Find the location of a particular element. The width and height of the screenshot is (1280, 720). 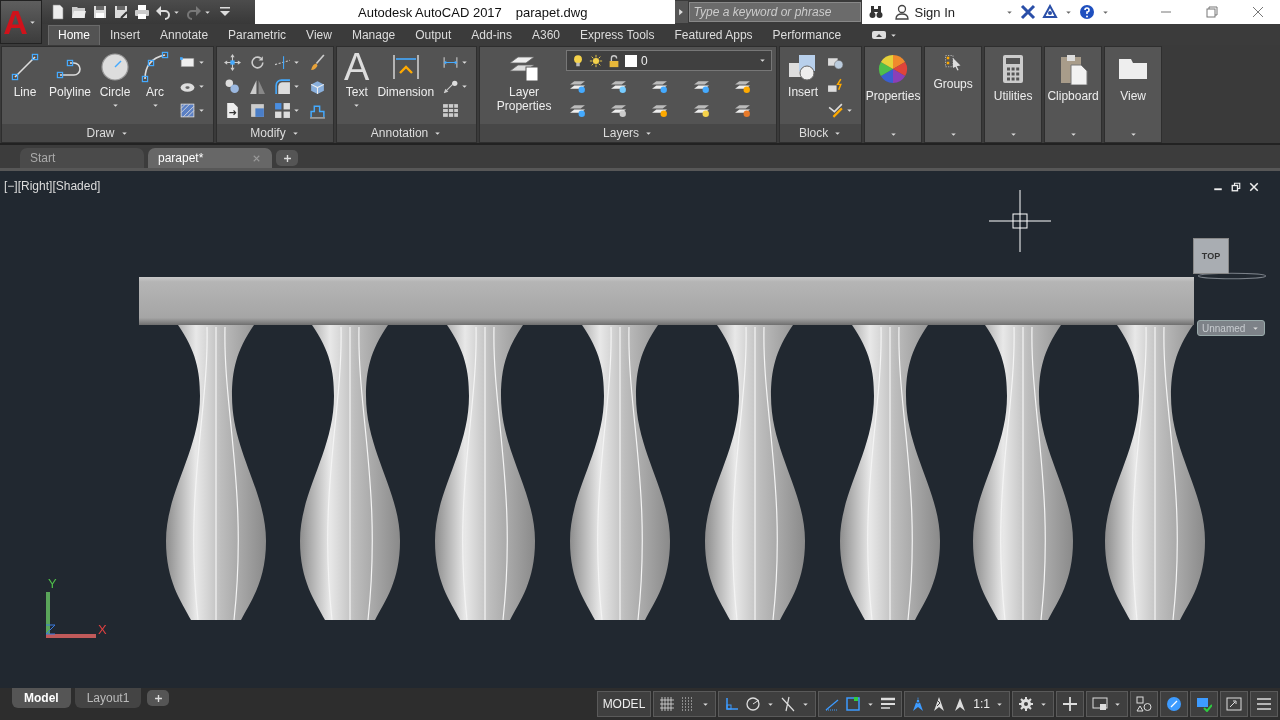

panel-button: Groups is located at coordinates (953, 94).